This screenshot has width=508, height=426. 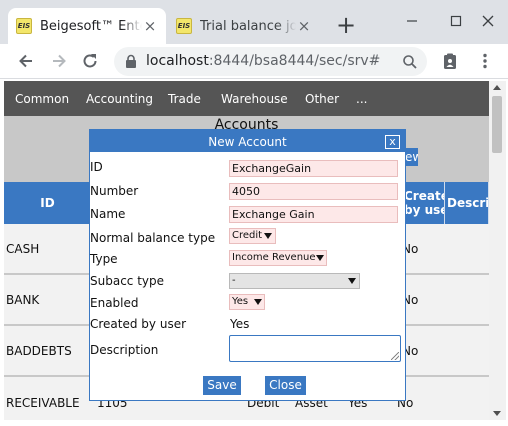 What do you see at coordinates (497, 250) in the screenshot?
I see `page-scrollbar` at bounding box center [497, 250].